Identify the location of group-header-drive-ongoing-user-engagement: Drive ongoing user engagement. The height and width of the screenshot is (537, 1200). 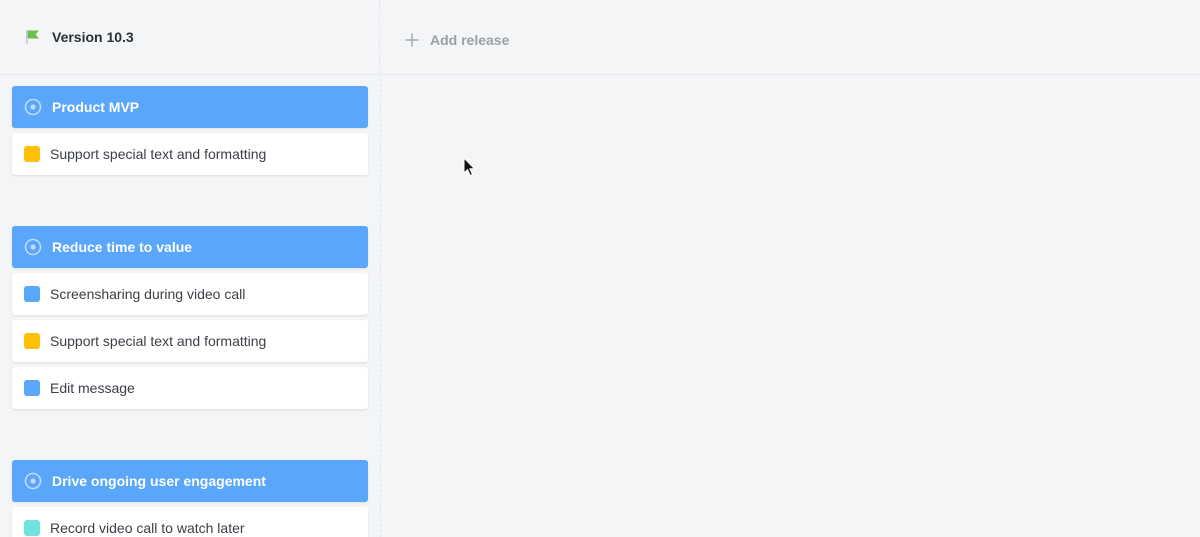
(190, 481).